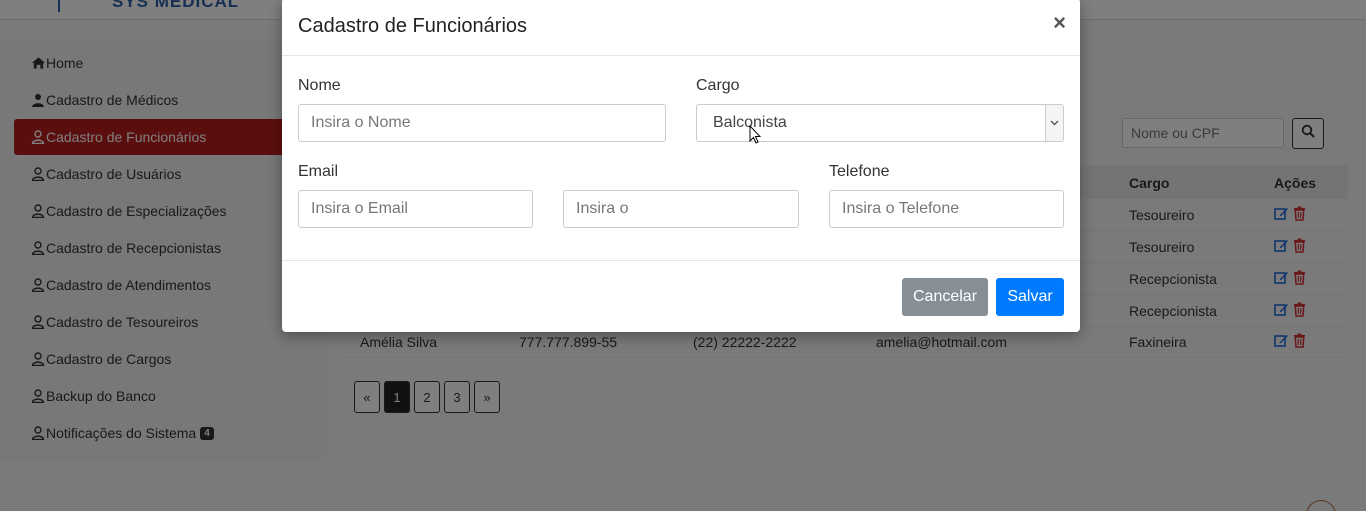 The image size is (1366, 511). I want to click on modal-title: Cadastro de Funcionários, so click(413, 26).